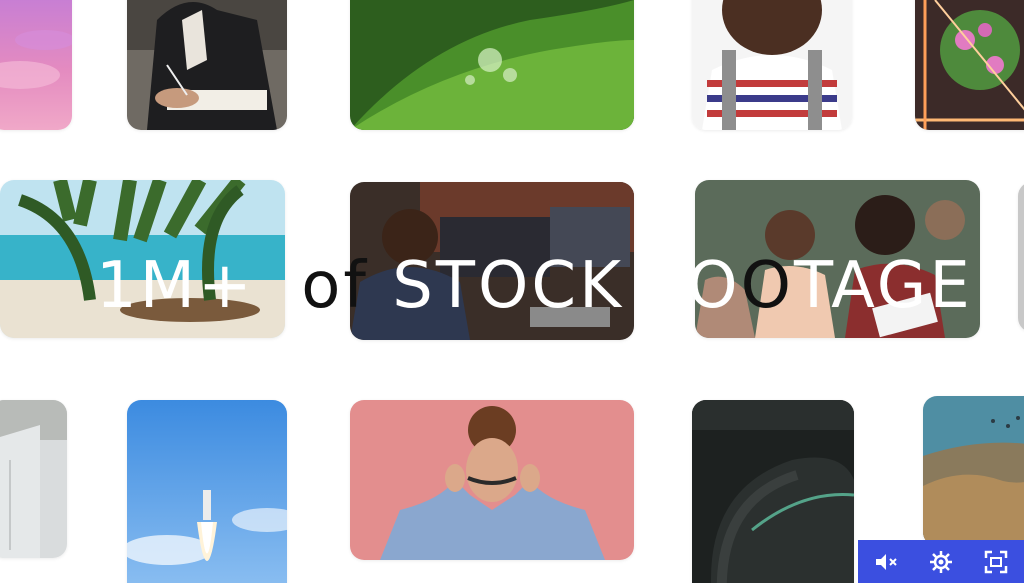 The width and height of the screenshot is (1024, 583). I want to click on person-writing-clip, so click(207, 65).